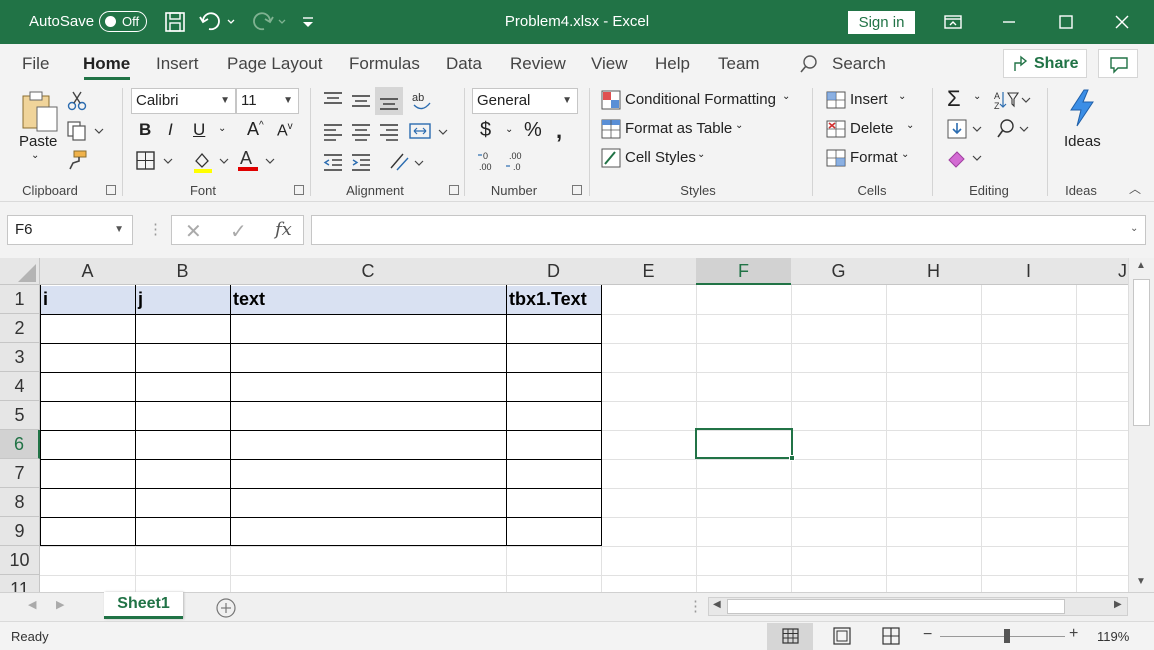 This screenshot has height=650, width=1154. I want to click on align-middle-icon, so click(361, 101).